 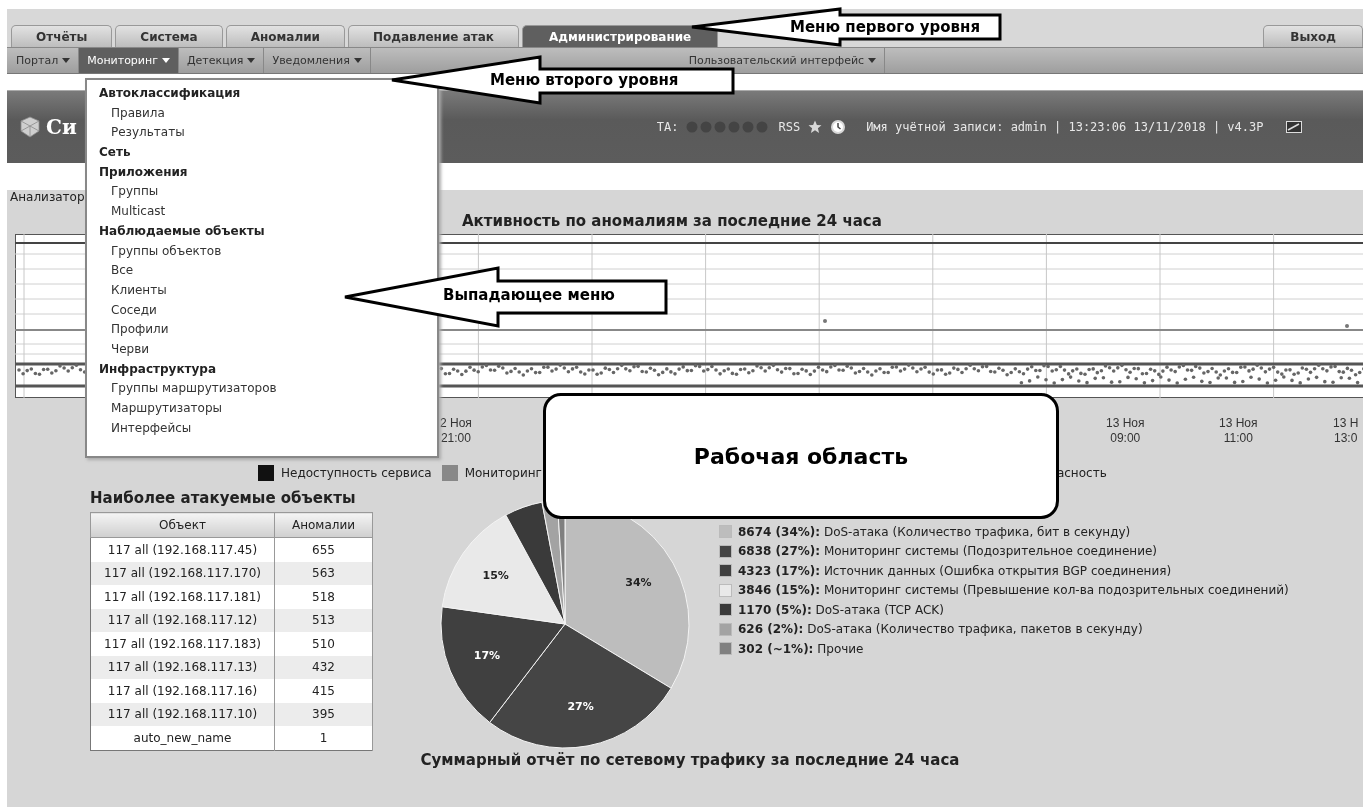 I want to click on legend-label: 1170 (5%): DoS-атака (TCP ACK), so click(x=841, y=609).